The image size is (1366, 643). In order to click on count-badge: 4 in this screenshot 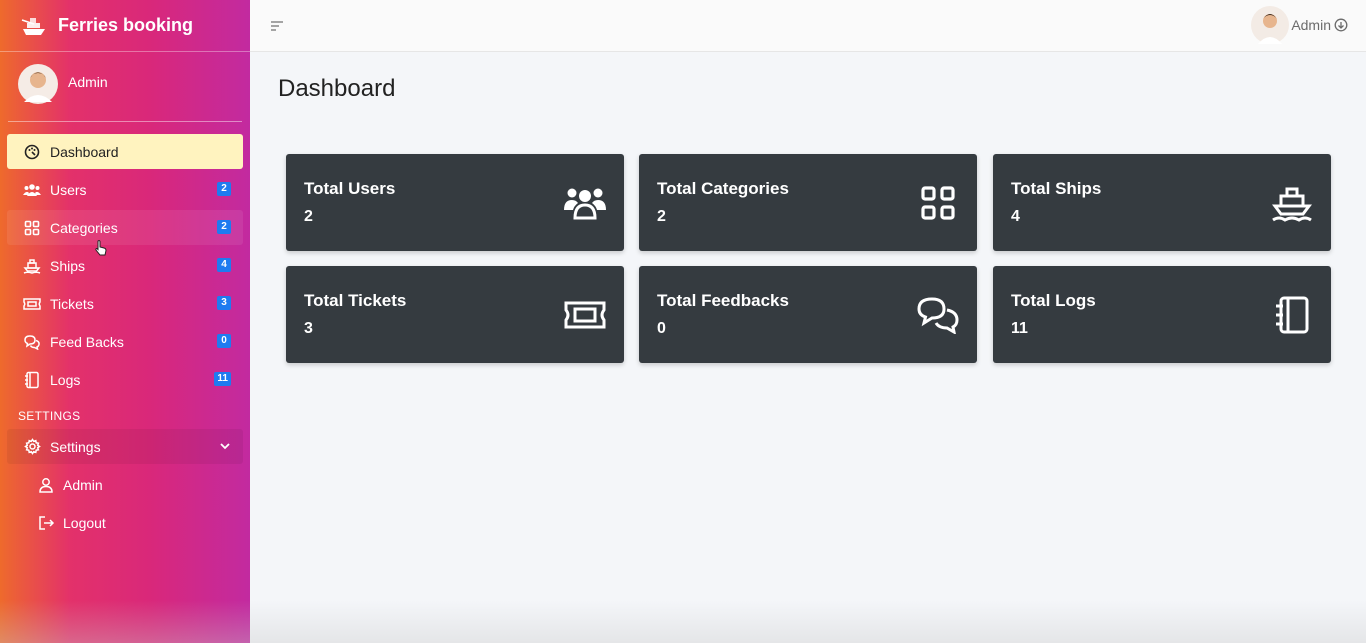, I will do `click(224, 265)`.